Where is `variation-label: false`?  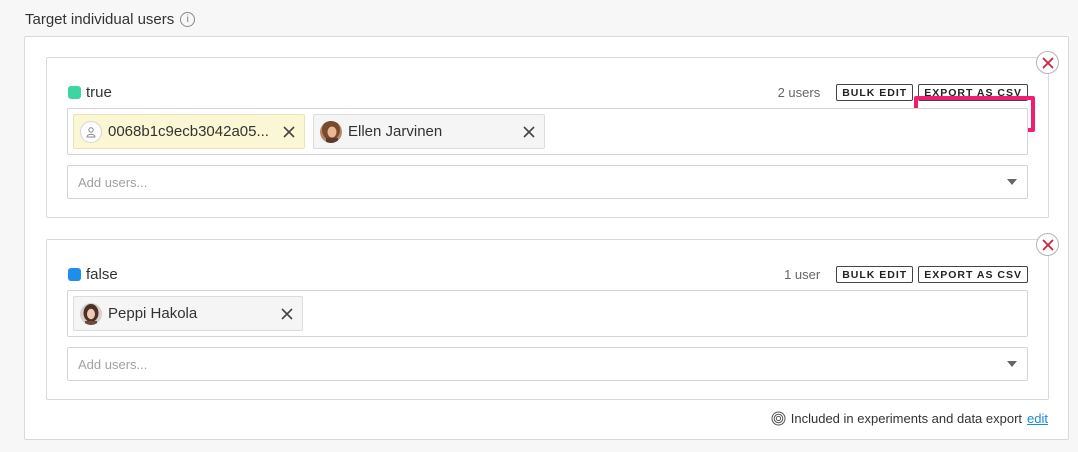
variation-label: false is located at coordinates (102, 274).